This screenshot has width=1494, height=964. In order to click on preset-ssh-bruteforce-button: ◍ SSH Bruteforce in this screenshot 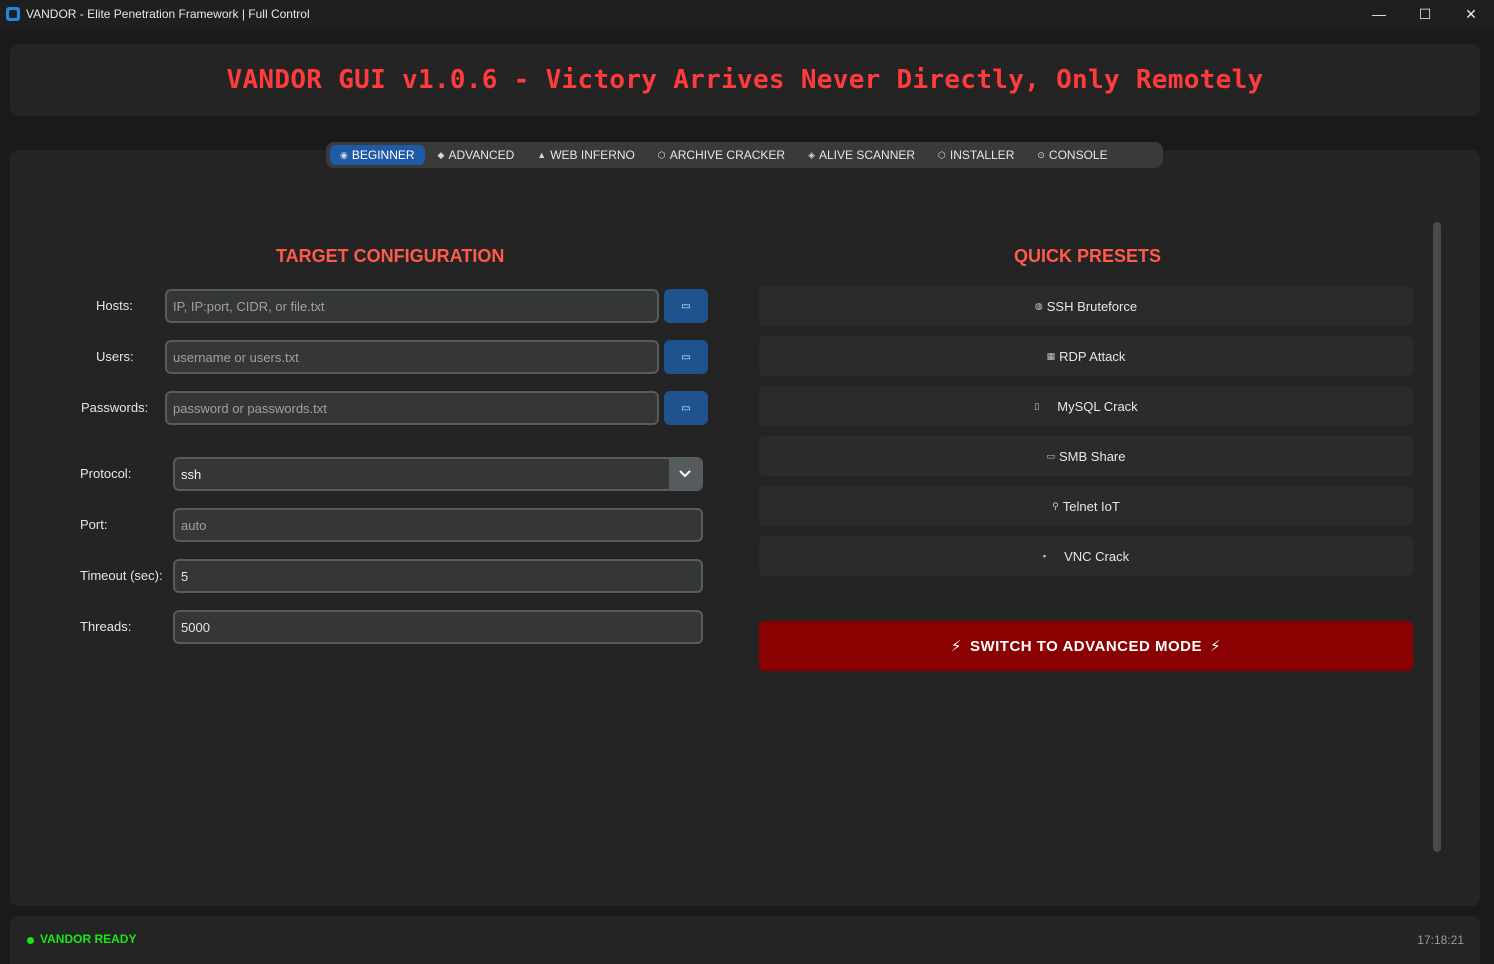, I will do `click(1086, 306)`.